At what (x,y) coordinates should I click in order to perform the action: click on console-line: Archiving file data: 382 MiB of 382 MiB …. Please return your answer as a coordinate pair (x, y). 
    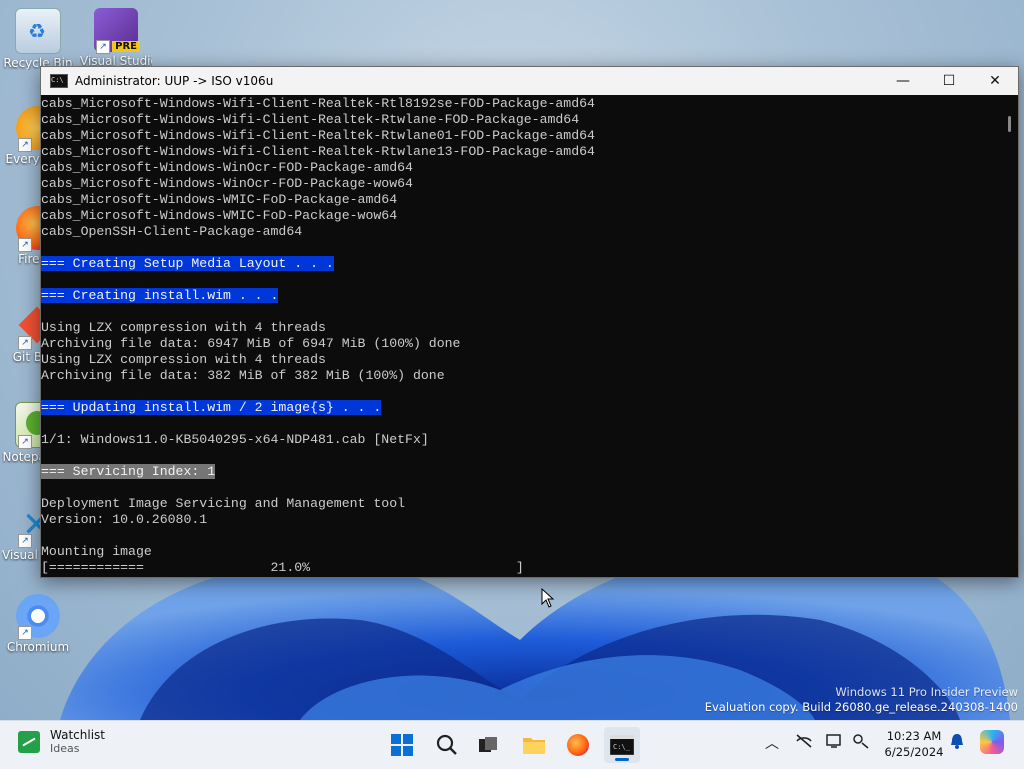
    Looking at the image, I should click on (521, 376).